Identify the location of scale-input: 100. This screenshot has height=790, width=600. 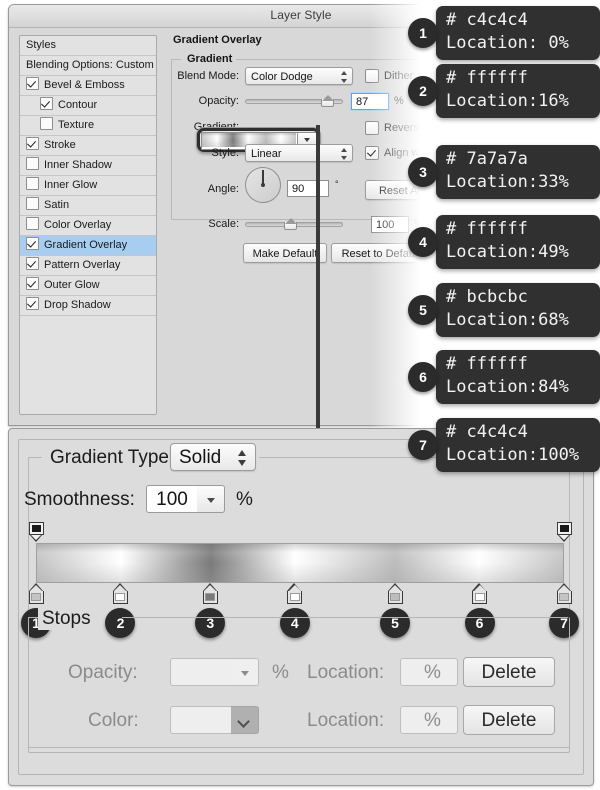
(390, 224).